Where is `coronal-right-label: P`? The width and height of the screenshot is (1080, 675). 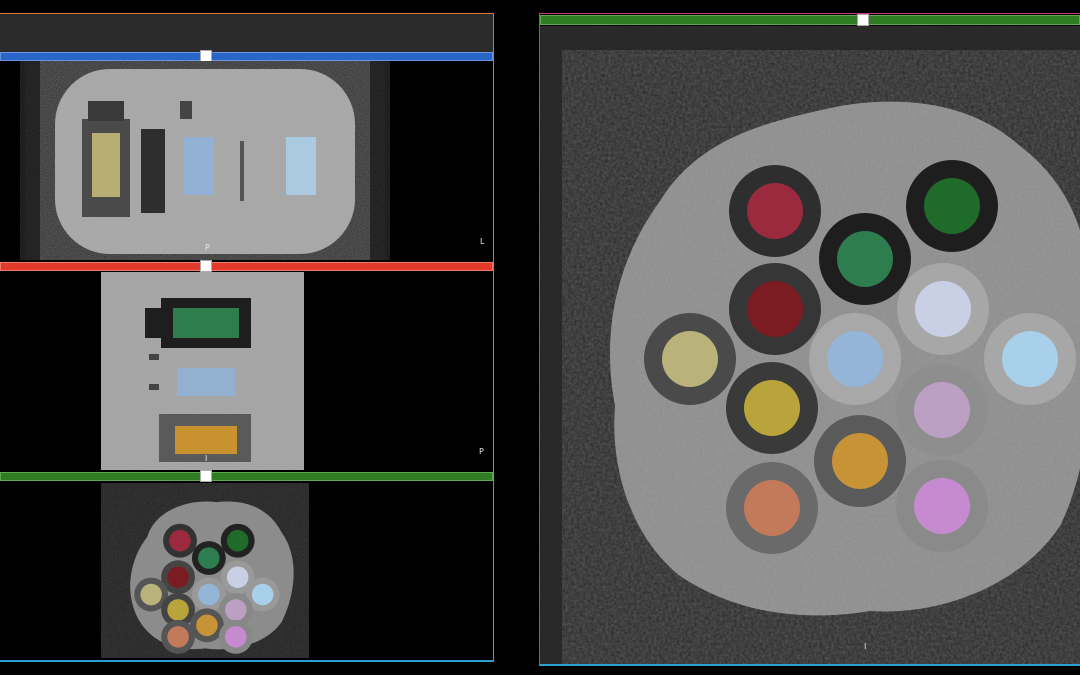 coronal-right-label: P is located at coordinates (481, 451).